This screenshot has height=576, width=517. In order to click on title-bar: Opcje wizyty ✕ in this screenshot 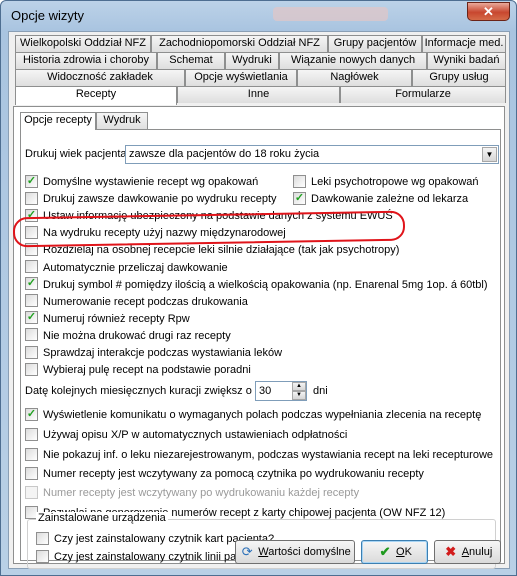, I will do `click(258, 16)`.